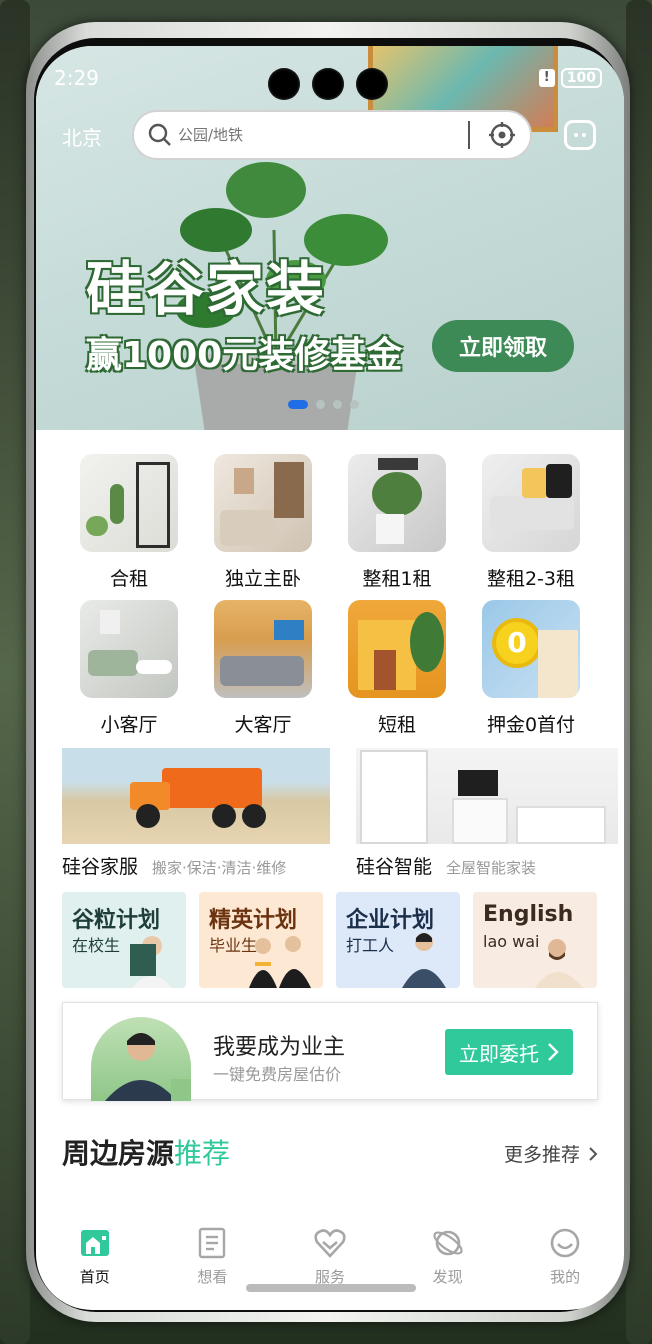 This screenshot has height=1344, width=652. I want to click on search-divider, so click(469, 135).